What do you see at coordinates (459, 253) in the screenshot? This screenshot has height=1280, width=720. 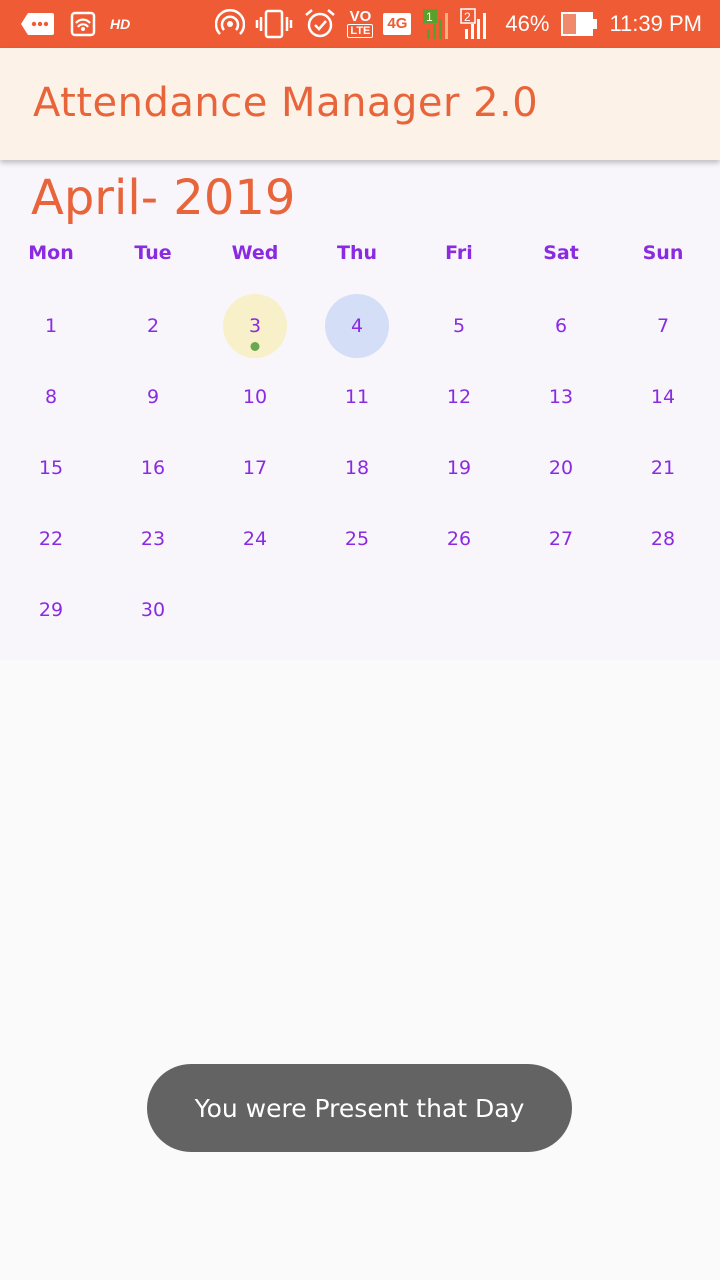 I see `weekday-fri: Fri` at bounding box center [459, 253].